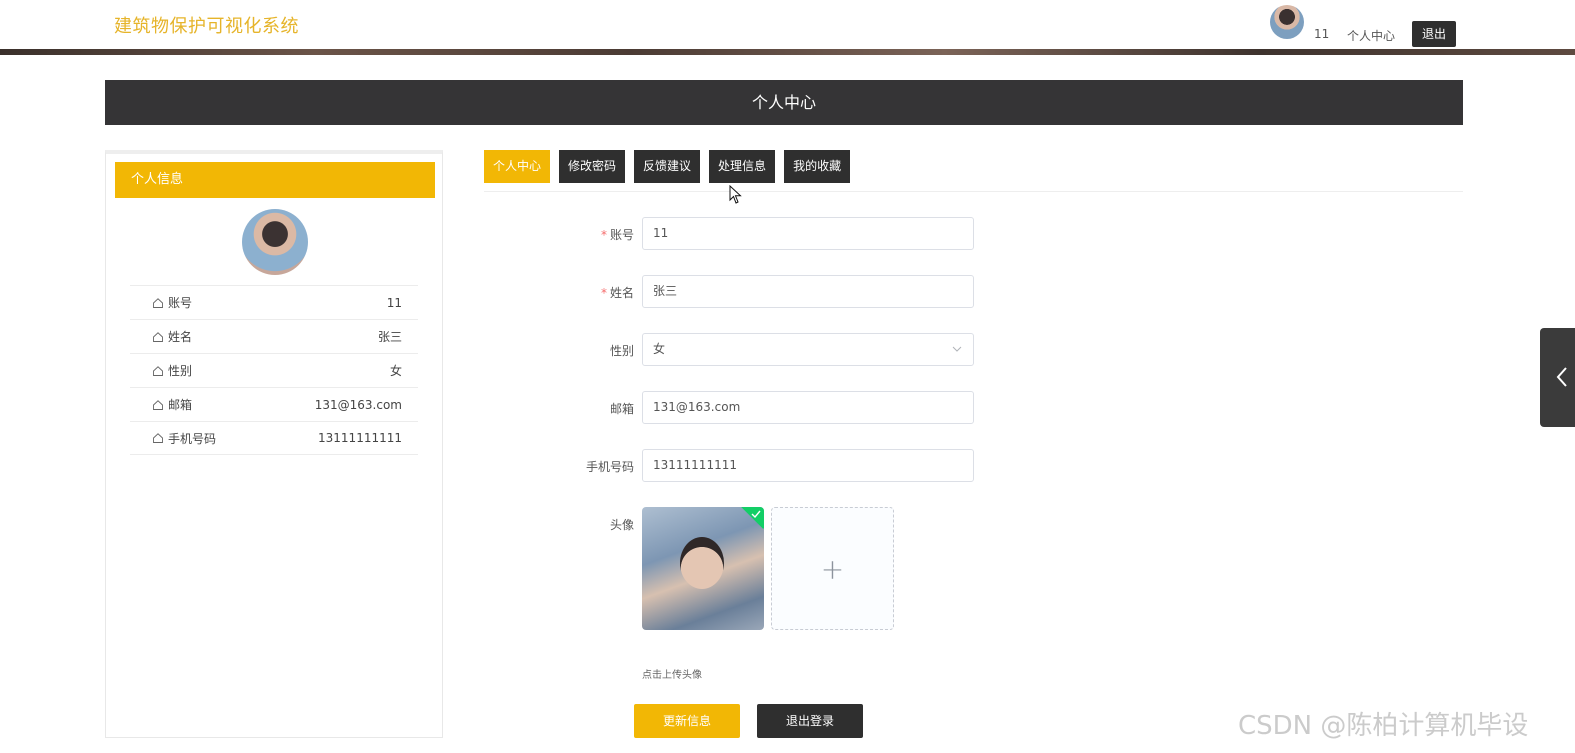  What do you see at coordinates (609, 467) in the screenshot?
I see `phone-label: 手机号码` at bounding box center [609, 467].